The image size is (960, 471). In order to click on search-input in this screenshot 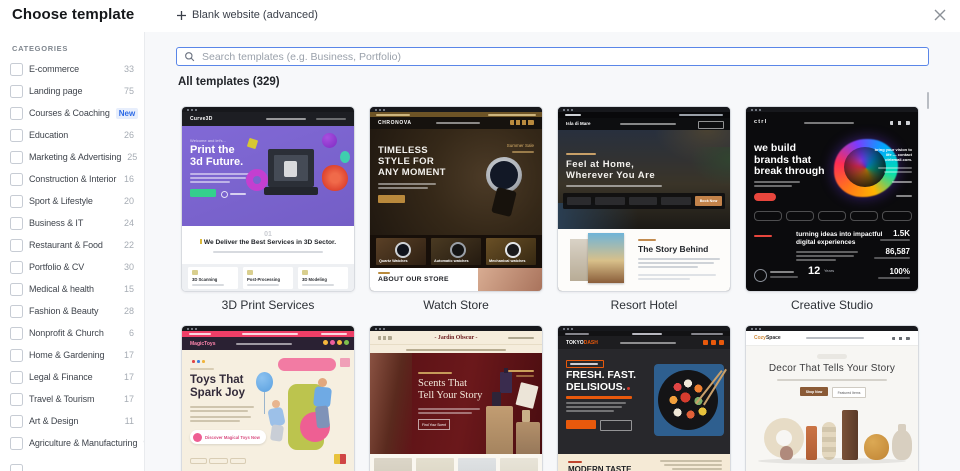, I will do `click(560, 56)`.